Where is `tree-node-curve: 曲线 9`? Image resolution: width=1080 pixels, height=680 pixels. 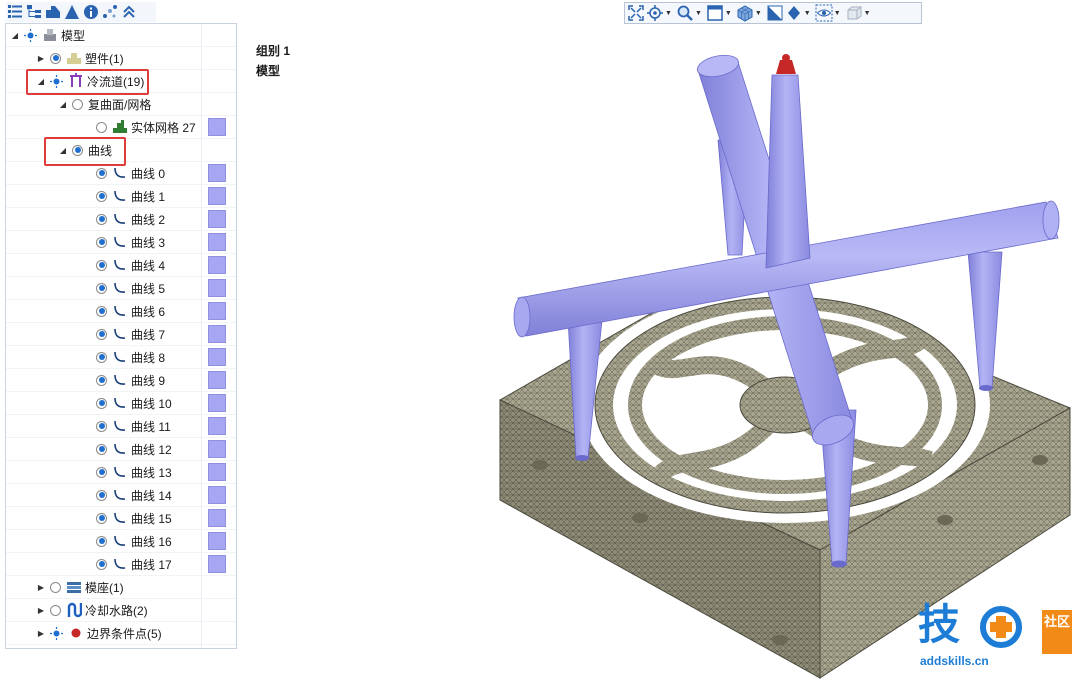 tree-node-curve: 曲线 9 is located at coordinates (121, 380).